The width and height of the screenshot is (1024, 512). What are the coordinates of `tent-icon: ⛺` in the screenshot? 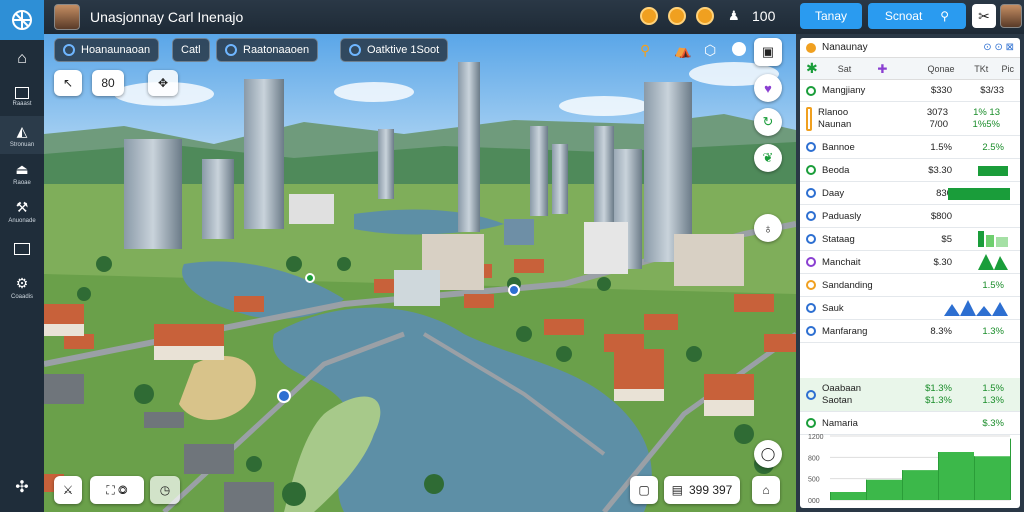 It's located at (682, 50).